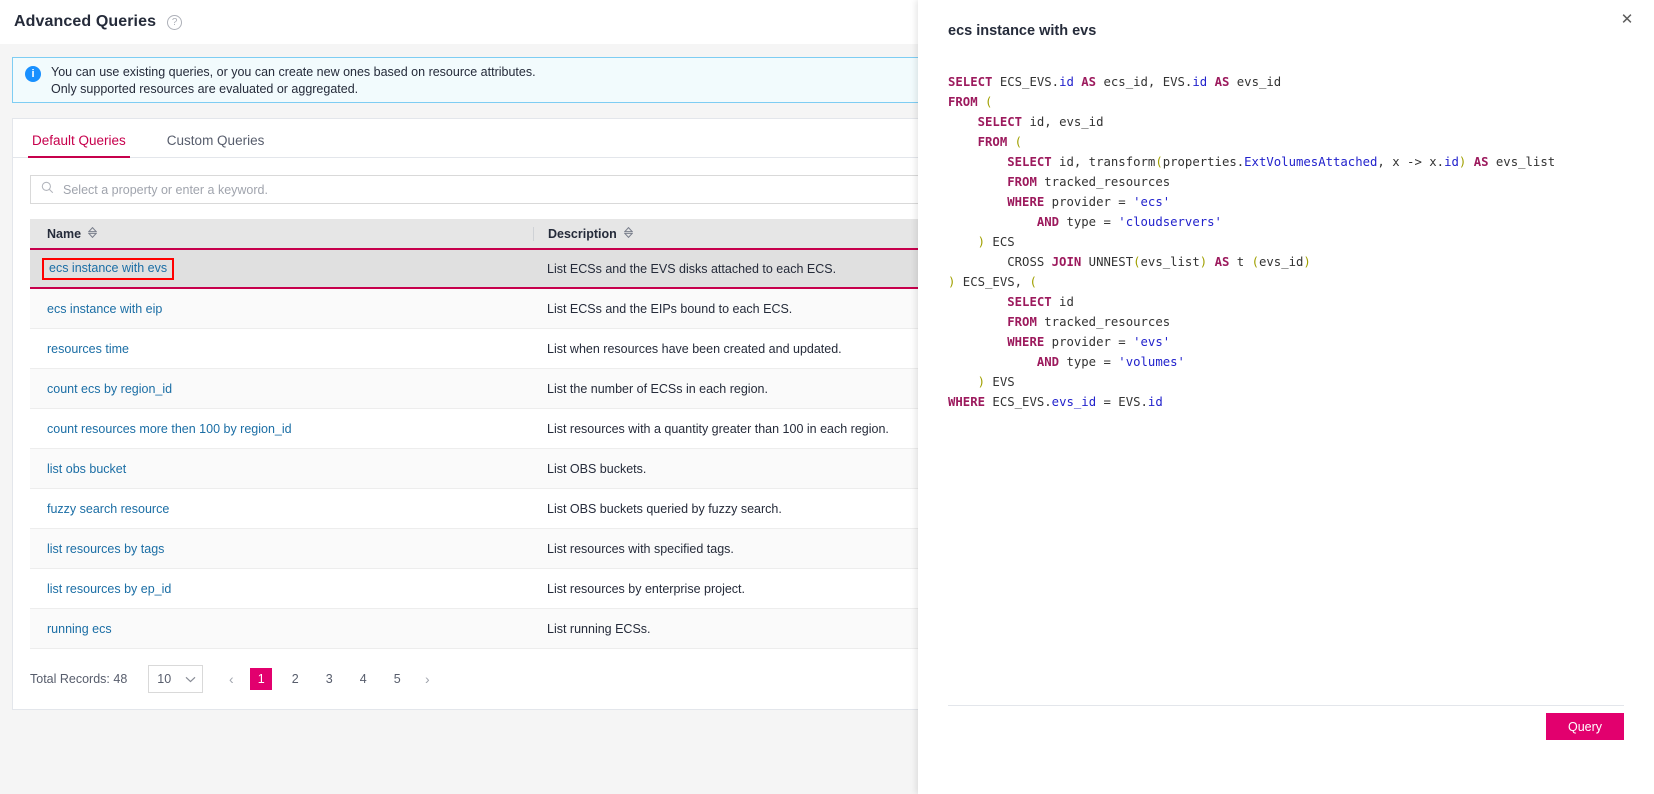  Describe the element at coordinates (176, 679) in the screenshot. I see `page-size-select: 10` at that location.